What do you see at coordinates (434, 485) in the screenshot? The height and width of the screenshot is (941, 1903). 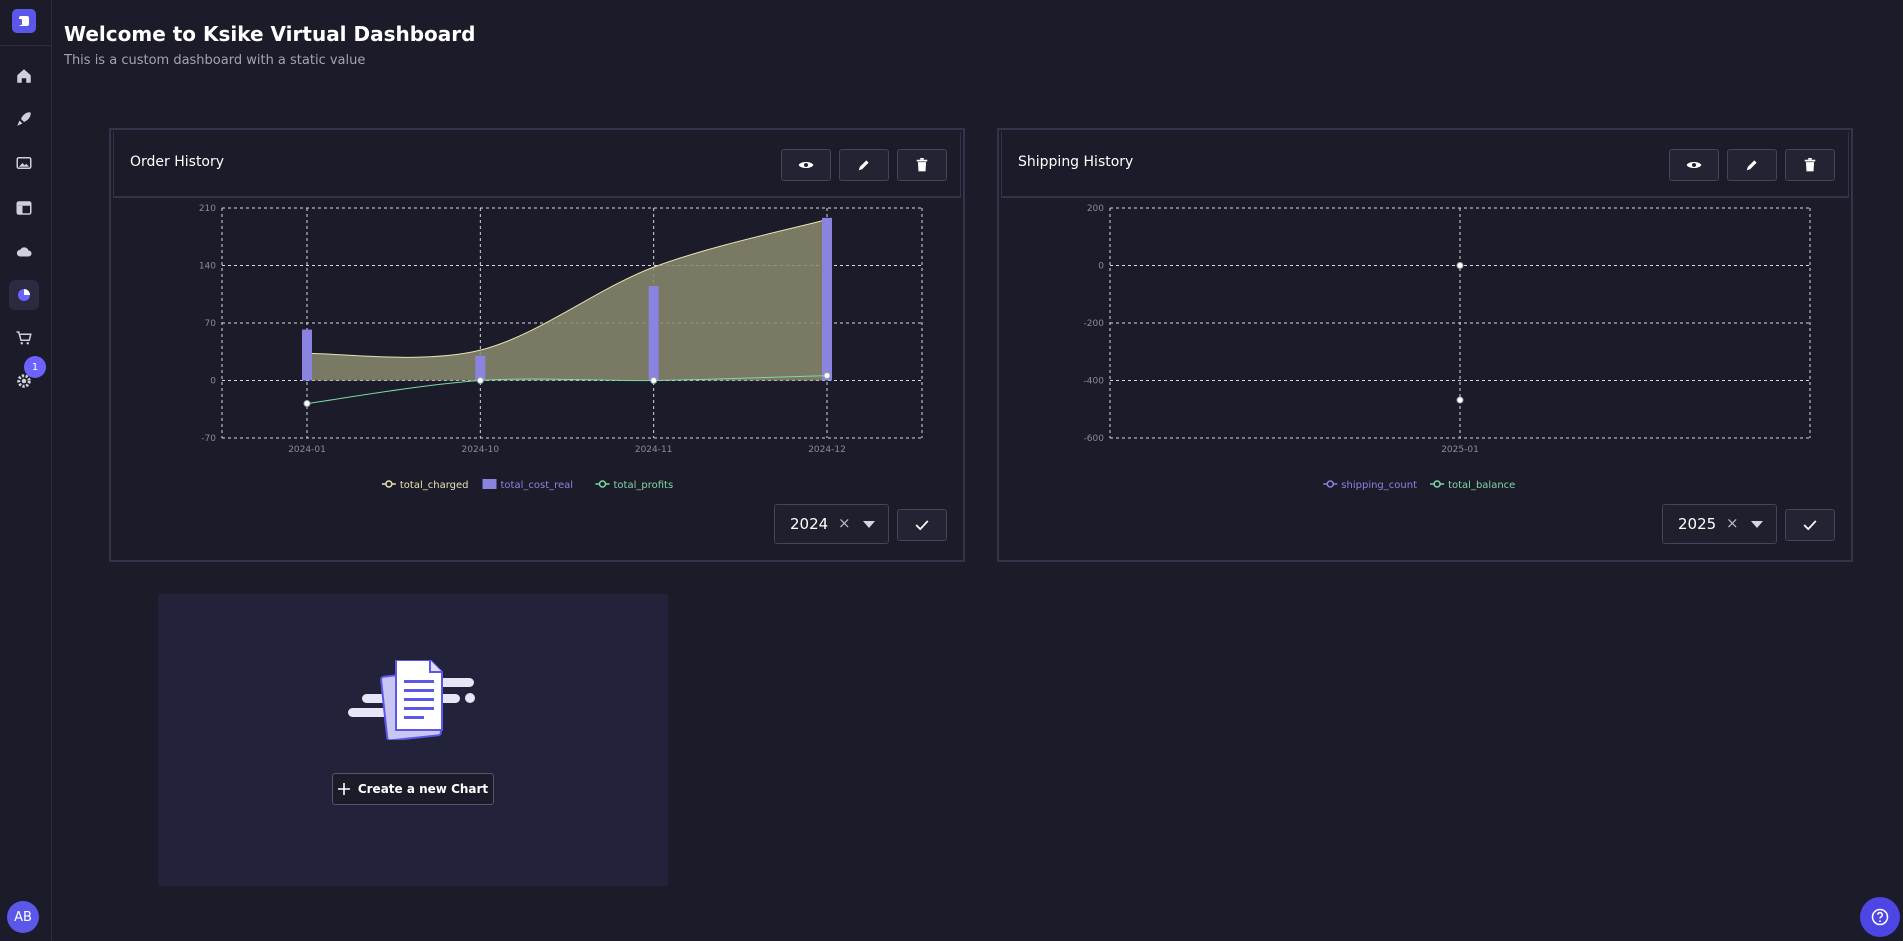 I see `legend-label: total_charged` at bounding box center [434, 485].